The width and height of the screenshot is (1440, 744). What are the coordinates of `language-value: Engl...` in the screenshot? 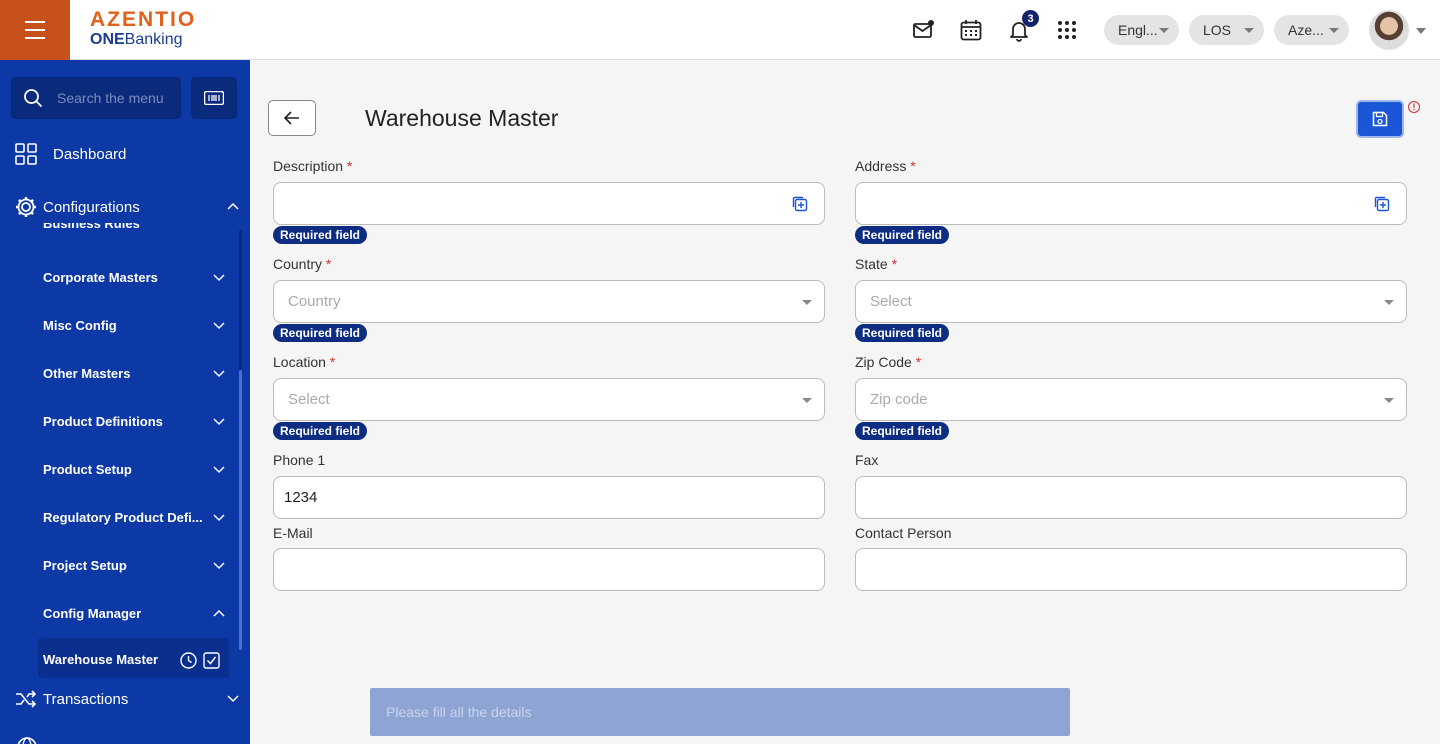 It's located at (1138, 30).